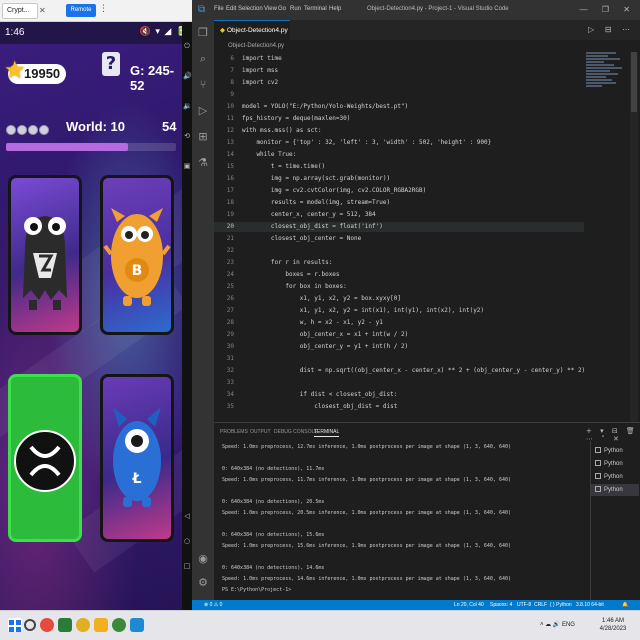  I want to click on chrome-canary-icon, so click(83, 625).